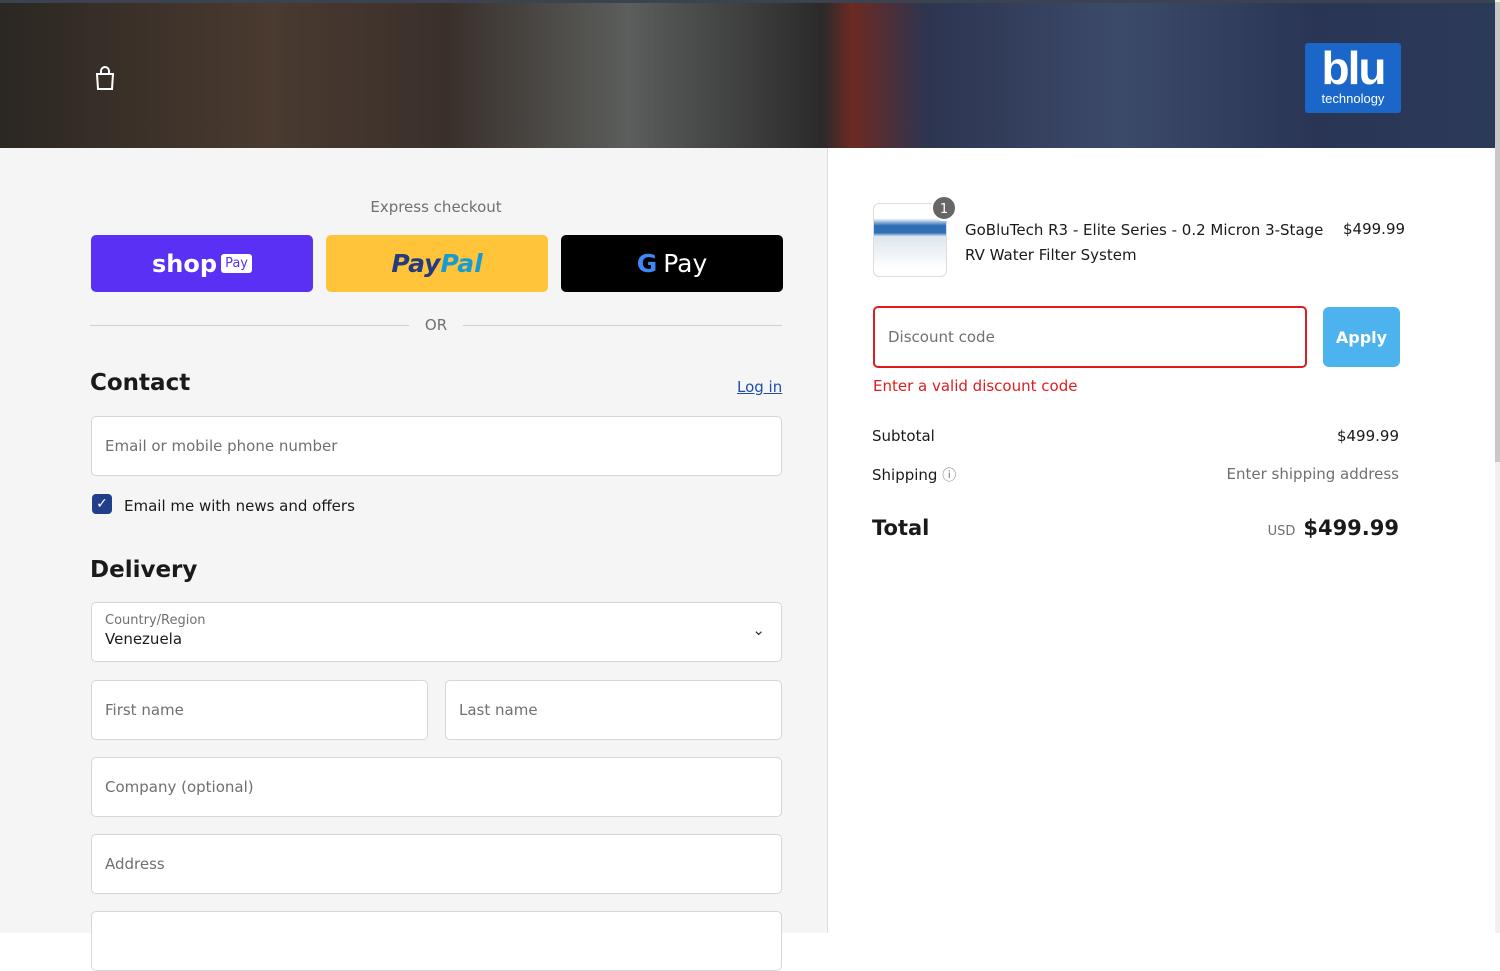 Image resolution: width=1500 pixels, height=971 pixels. What do you see at coordinates (903, 436) in the screenshot?
I see `subtotal-label: Subtotal` at bounding box center [903, 436].